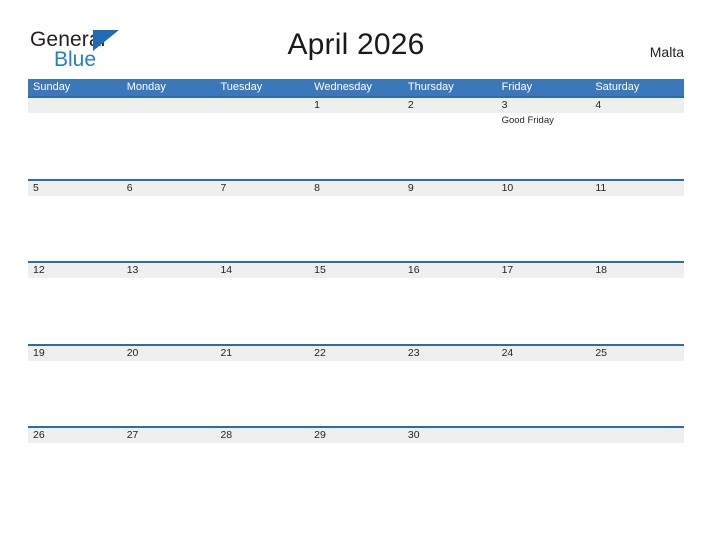  Describe the element at coordinates (601, 187) in the screenshot. I see `day-number: 11` at that location.